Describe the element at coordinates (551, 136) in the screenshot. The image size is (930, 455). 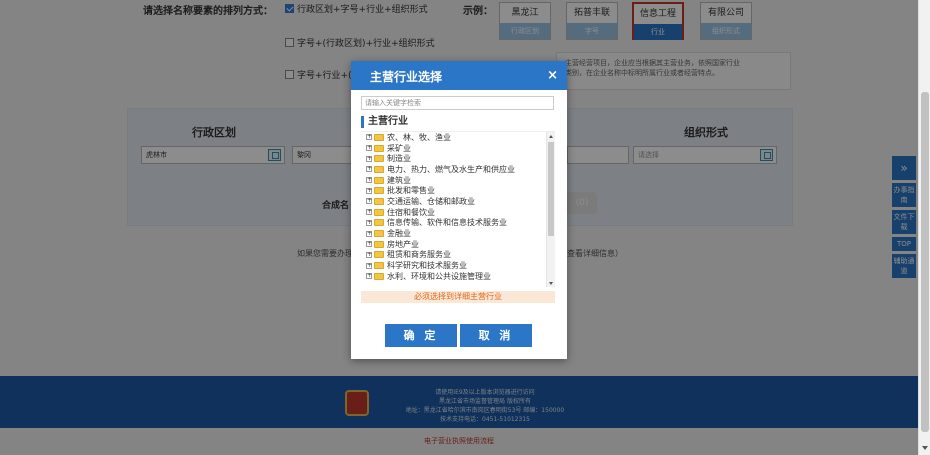
I see `scroll-up-icon` at that location.